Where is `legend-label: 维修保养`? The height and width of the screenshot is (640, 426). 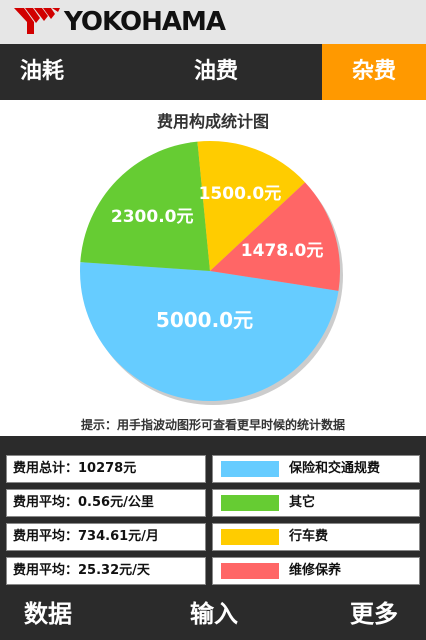
legend-label: 维修保养 is located at coordinates (315, 570).